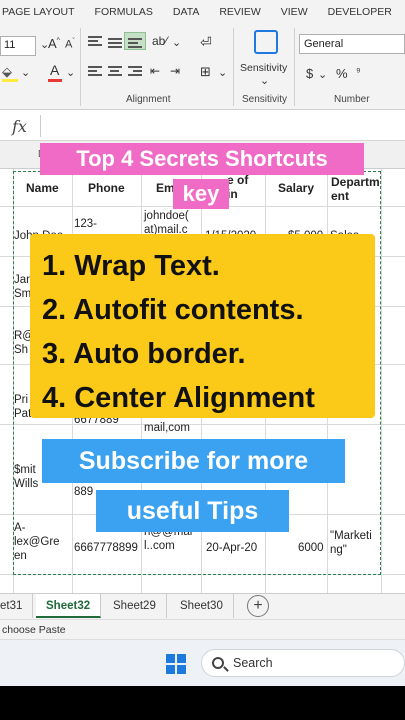 The image size is (405, 720). What do you see at coordinates (352, 44) in the screenshot?
I see `number-format-select: General` at bounding box center [352, 44].